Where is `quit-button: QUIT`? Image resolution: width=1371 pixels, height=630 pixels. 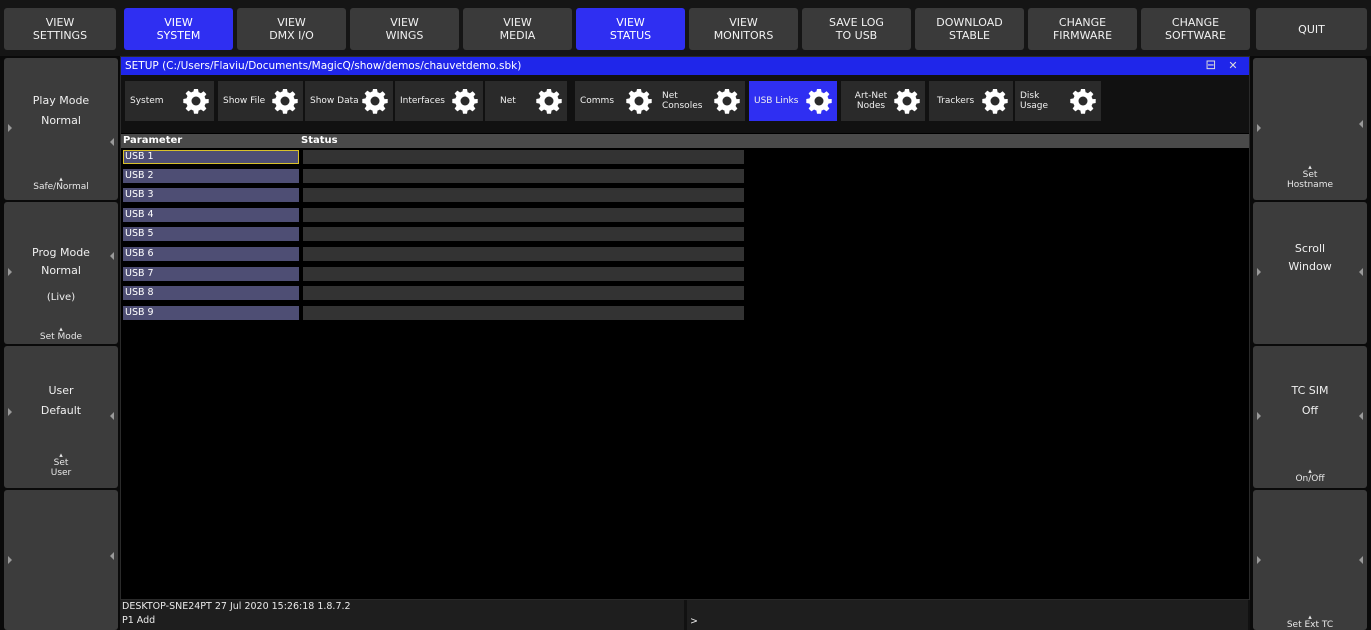
quit-button: QUIT is located at coordinates (1311, 29).